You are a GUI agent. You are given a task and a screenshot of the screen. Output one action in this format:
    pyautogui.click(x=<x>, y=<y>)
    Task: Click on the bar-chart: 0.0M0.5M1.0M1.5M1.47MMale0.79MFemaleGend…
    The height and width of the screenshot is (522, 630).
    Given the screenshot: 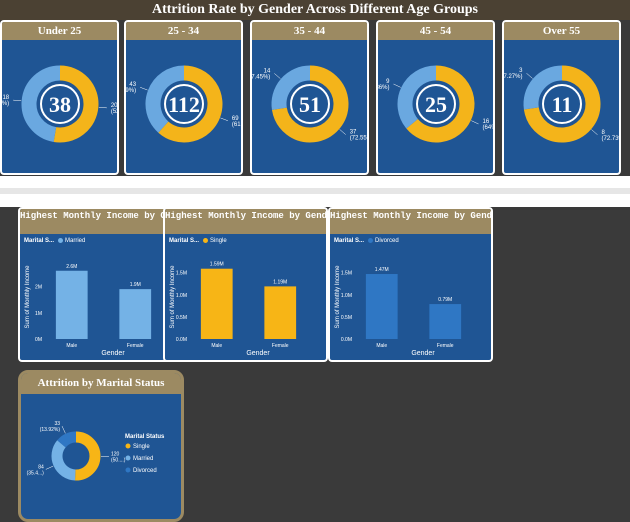 What is the action you would take?
    pyautogui.click(x=411, y=304)
    